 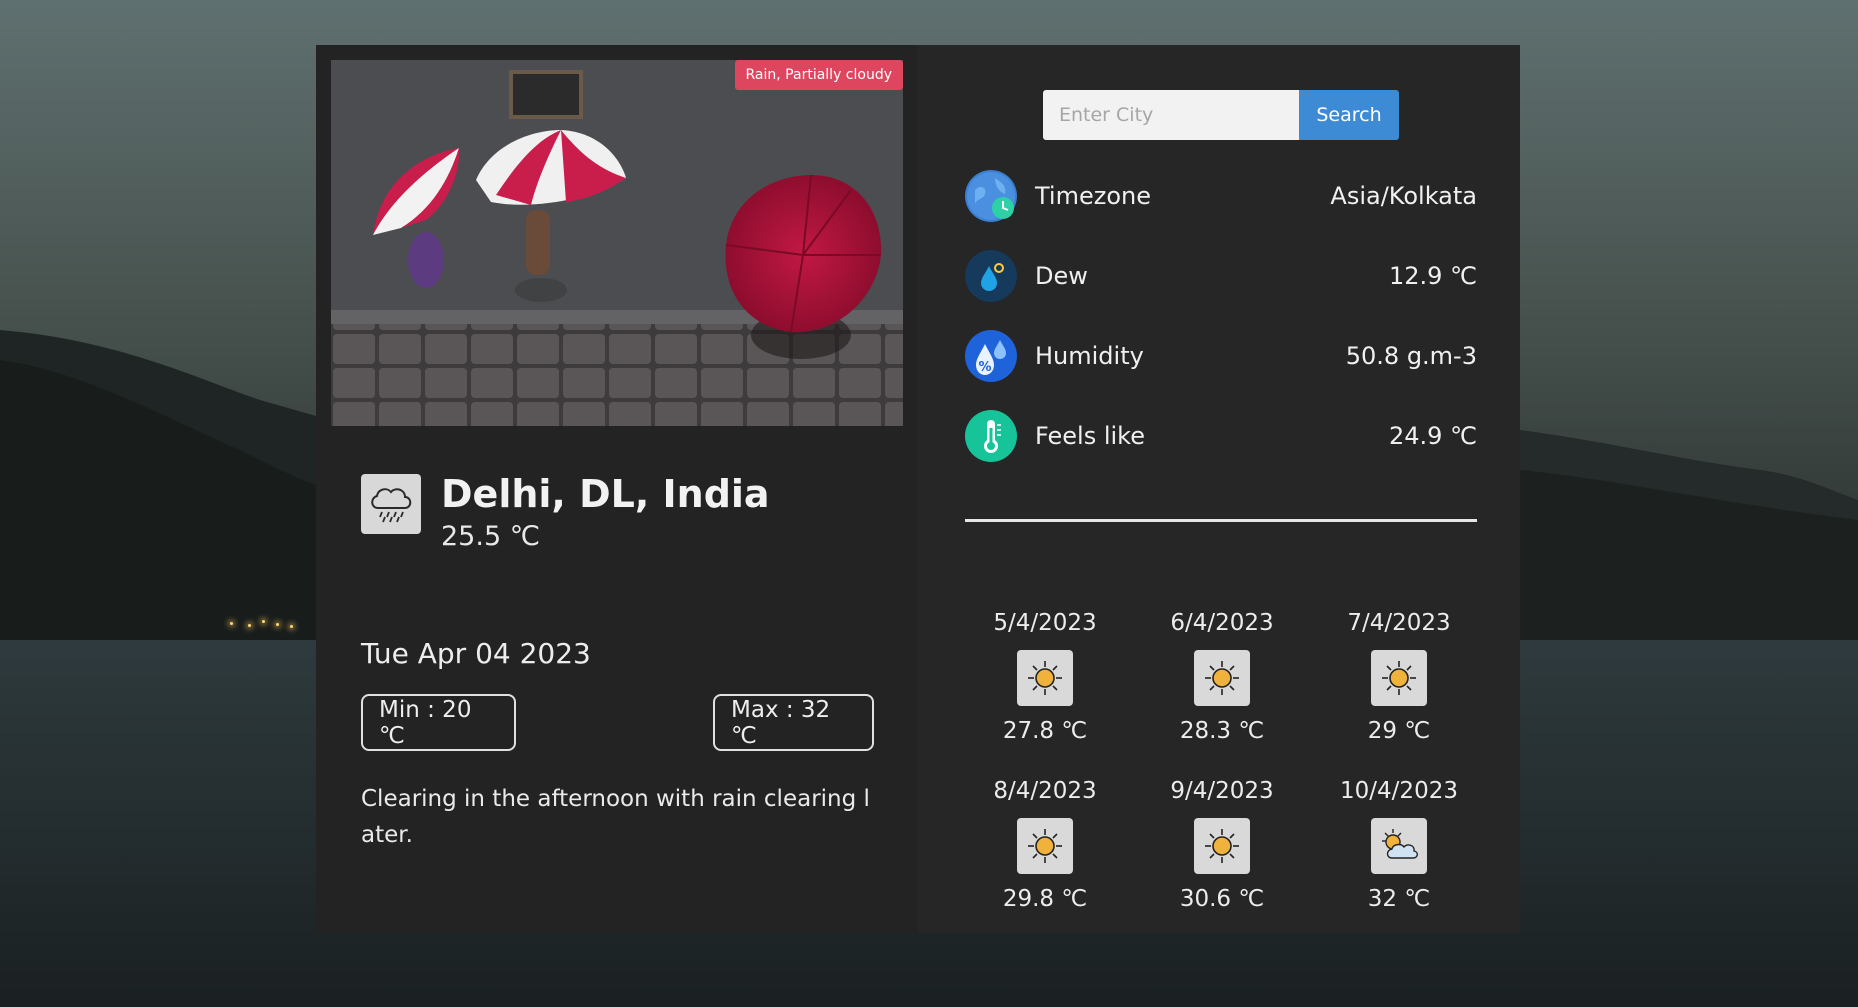 I want to click on forecast-day: 5/4/2023 27.8 ℃, so click(x=1045, y=675).